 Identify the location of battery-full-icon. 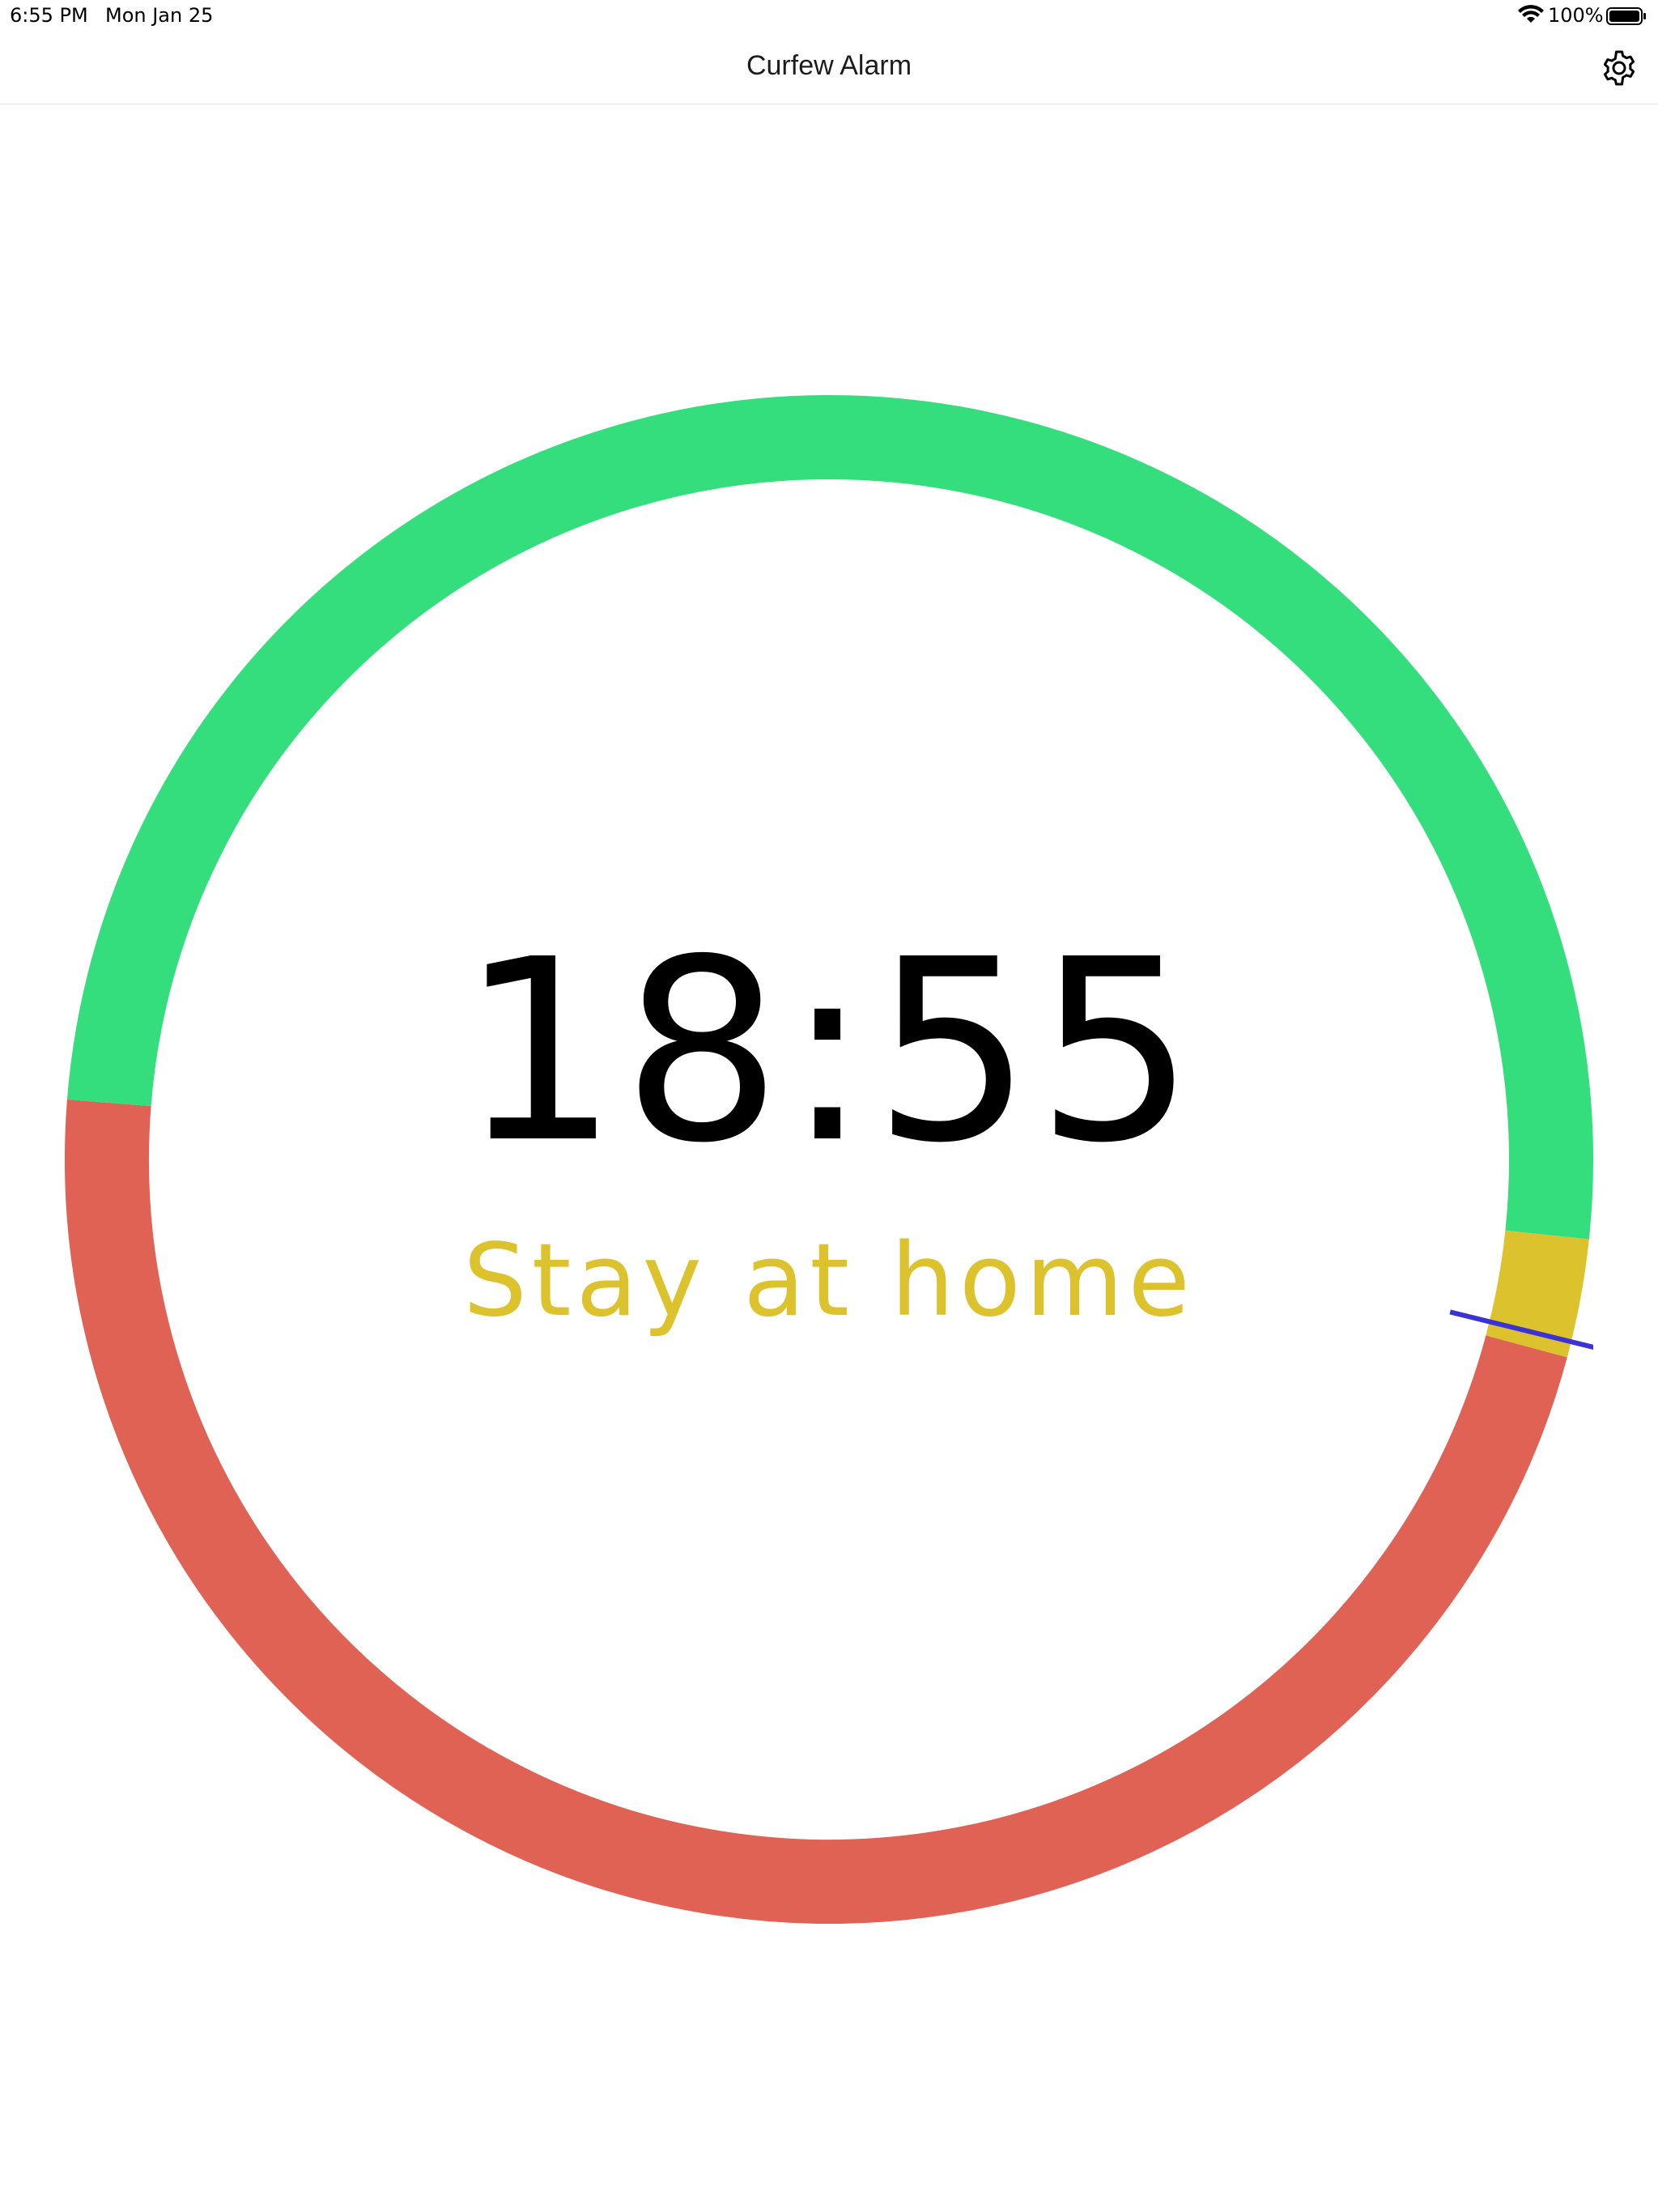
(1626, 16).